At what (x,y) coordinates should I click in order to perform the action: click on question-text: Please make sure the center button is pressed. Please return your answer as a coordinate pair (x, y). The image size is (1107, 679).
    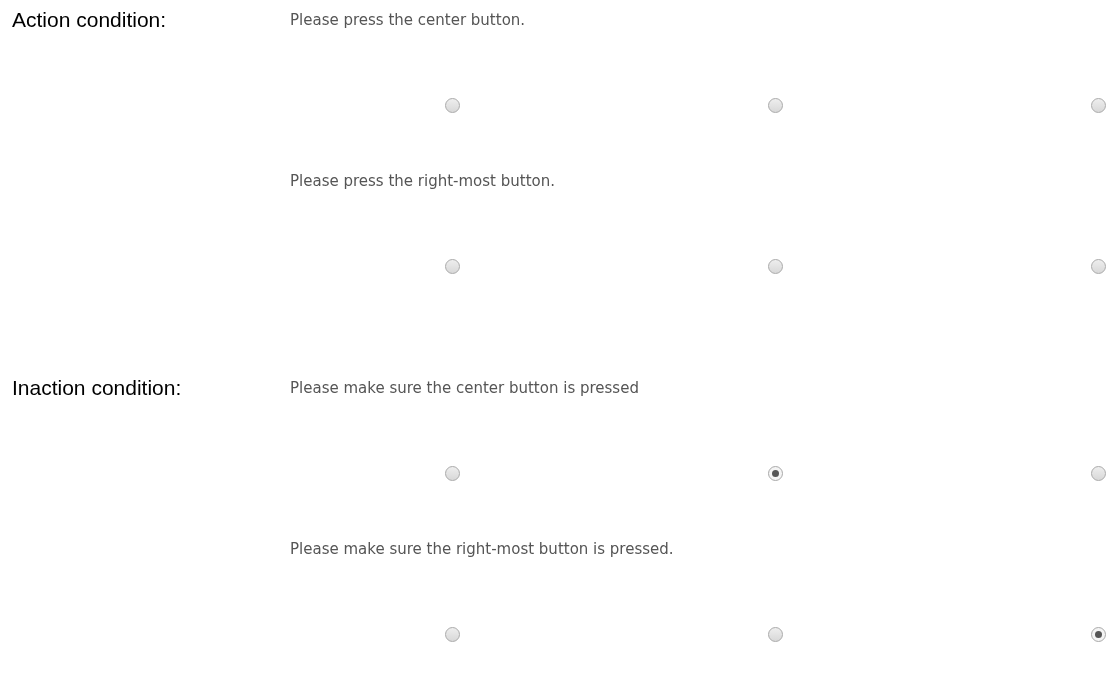
    Looking at the image, I should click on (464, 388).